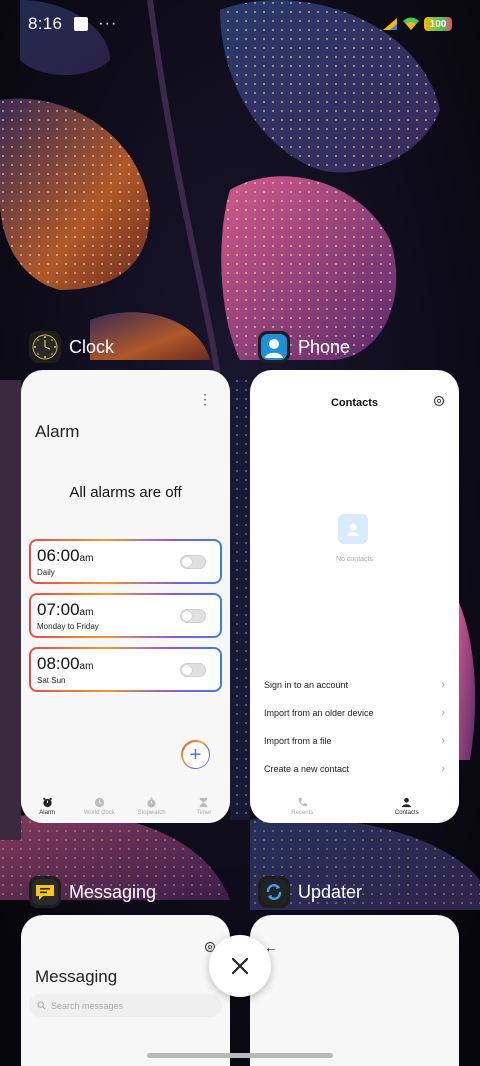 This screenshot has height=1066, width=480. What do you see at coordinates (125, 492) in the screenshot?
I see `alarms-status-text: All alarms are off` at bounding box center [125, 492].